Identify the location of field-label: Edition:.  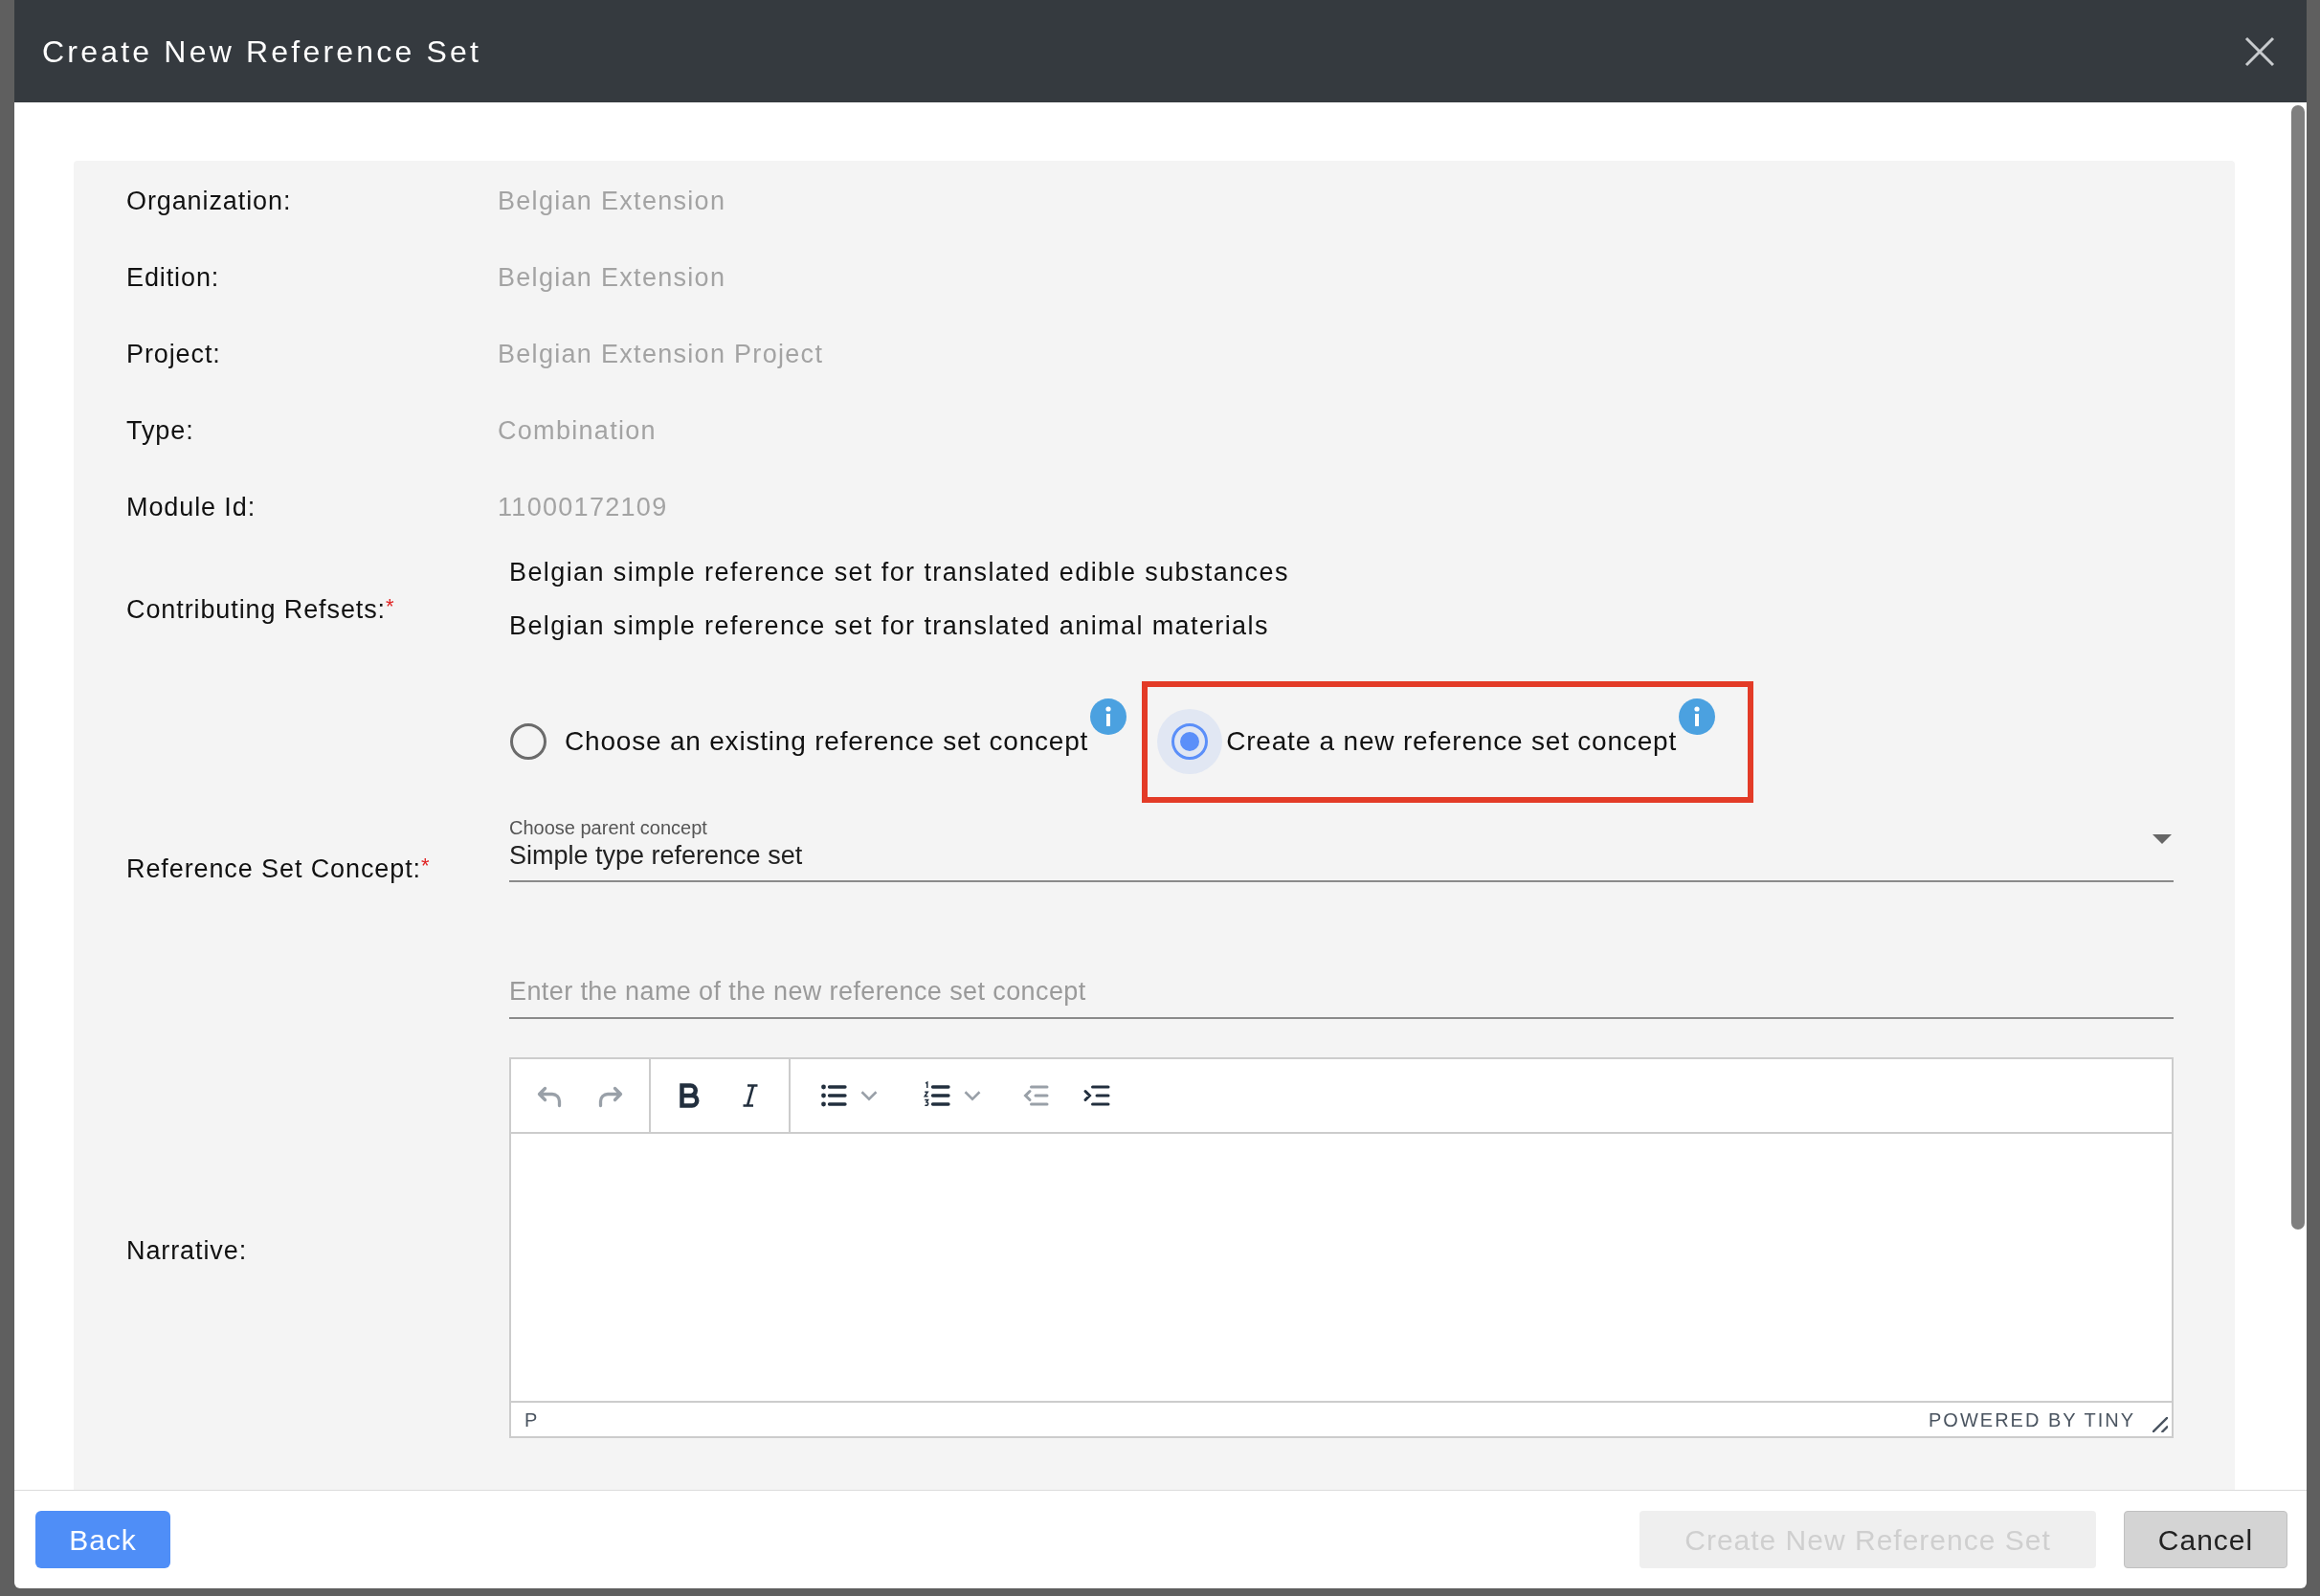
(173, 278).